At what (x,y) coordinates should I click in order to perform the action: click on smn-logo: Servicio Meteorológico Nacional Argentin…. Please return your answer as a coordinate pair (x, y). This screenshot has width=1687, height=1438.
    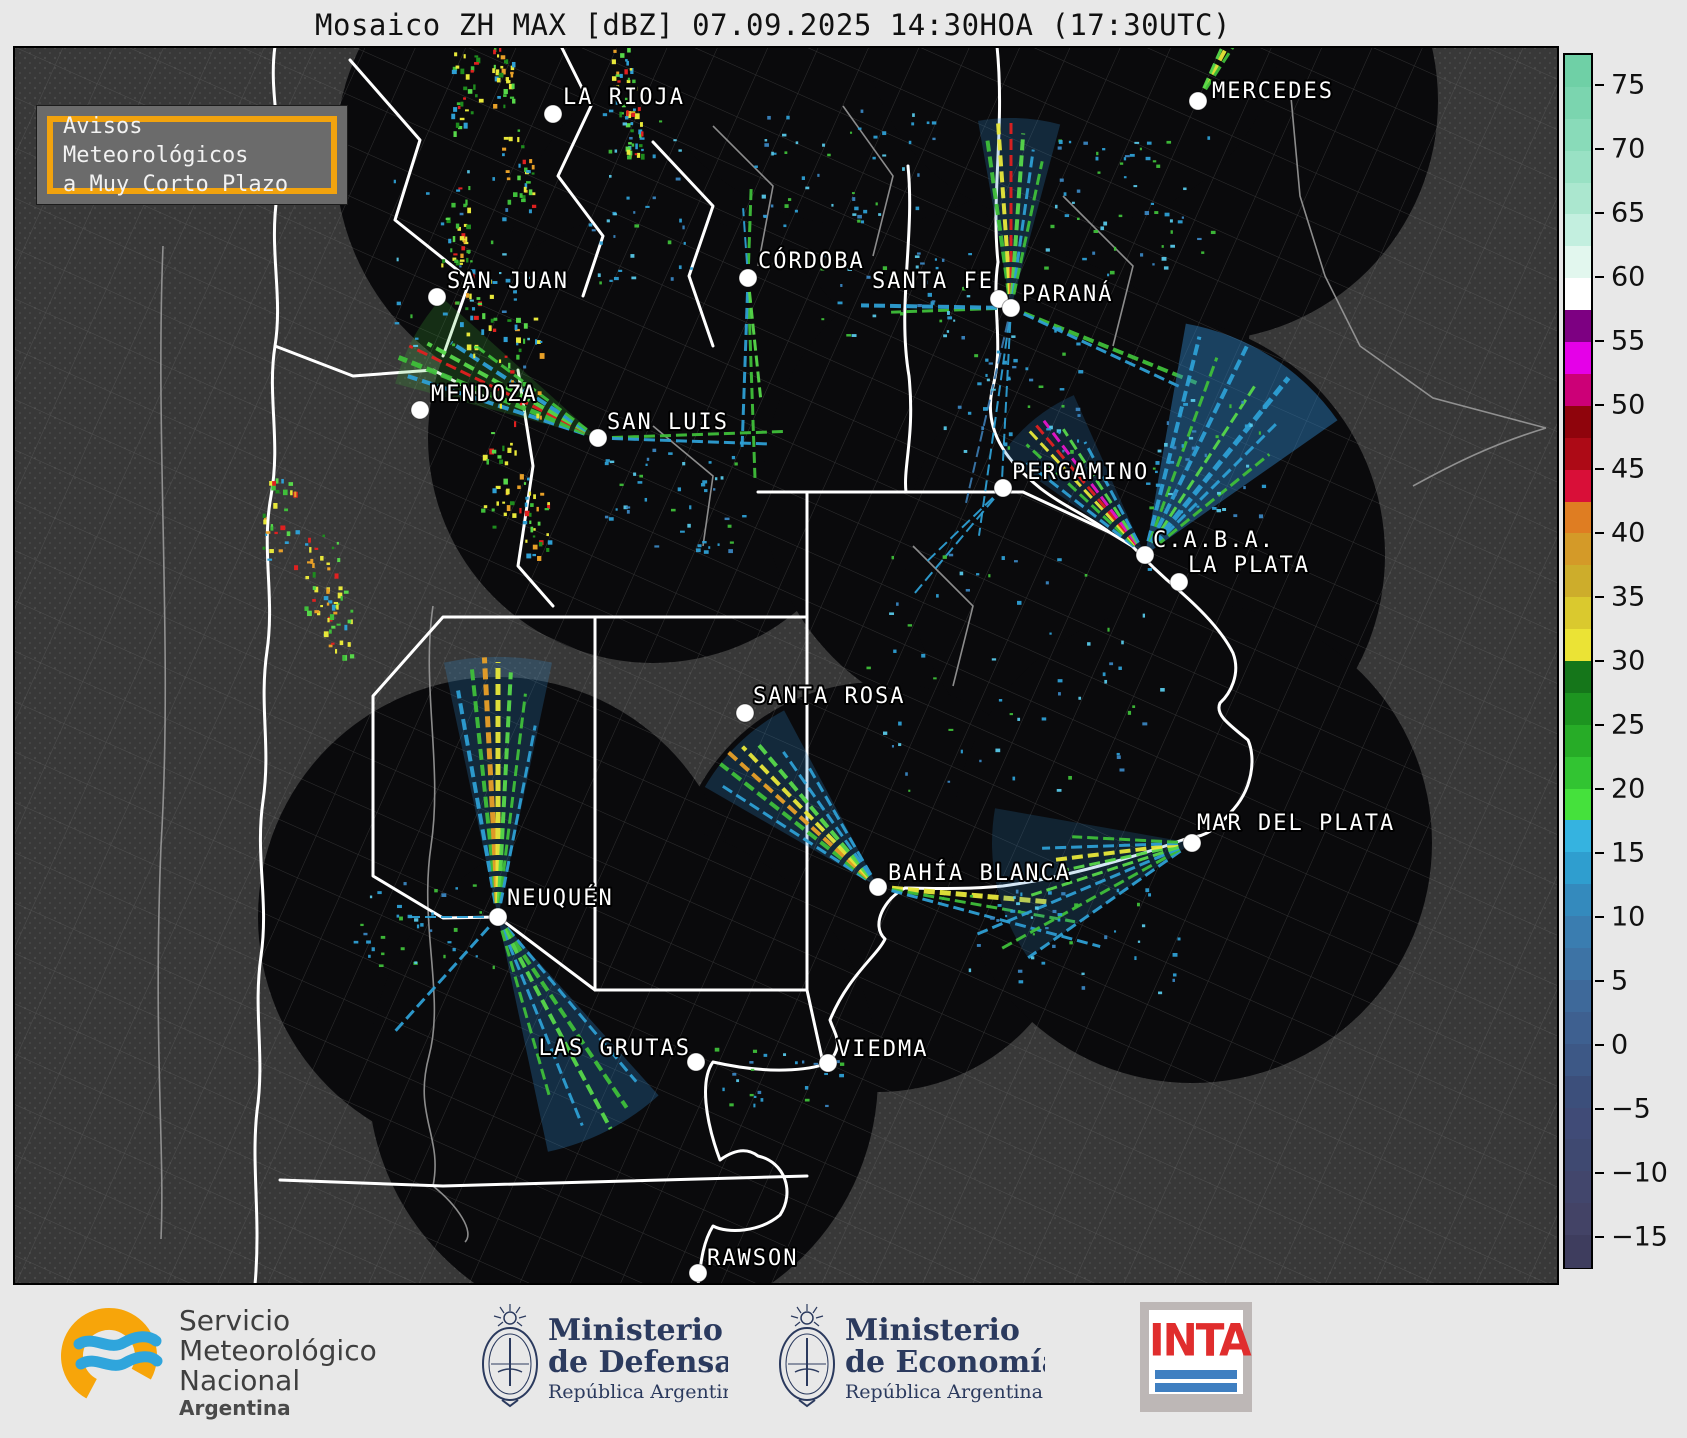
    Looking at the image, I should click on (227, 1363).